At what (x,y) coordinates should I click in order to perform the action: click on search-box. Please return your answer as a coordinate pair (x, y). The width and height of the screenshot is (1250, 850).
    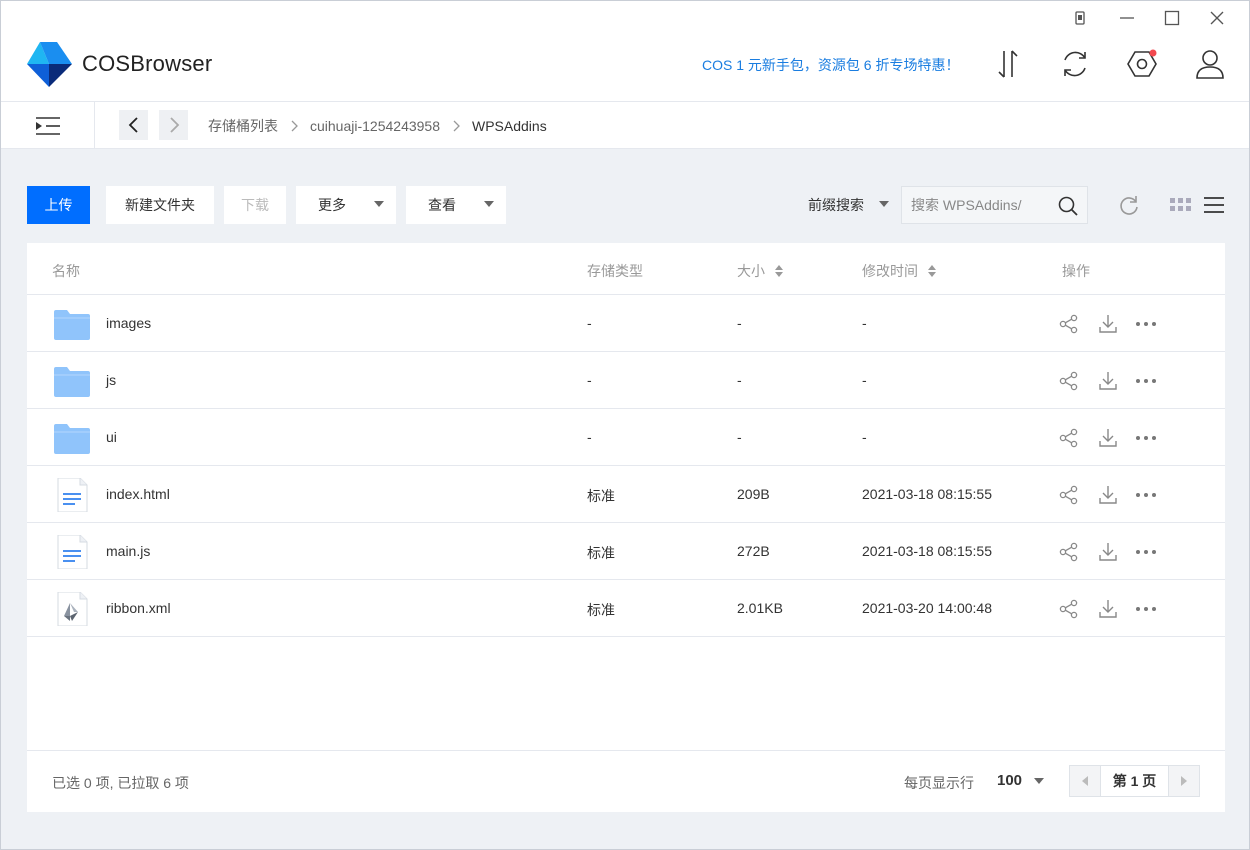
    Looking at the image, I should click on (994, 205).